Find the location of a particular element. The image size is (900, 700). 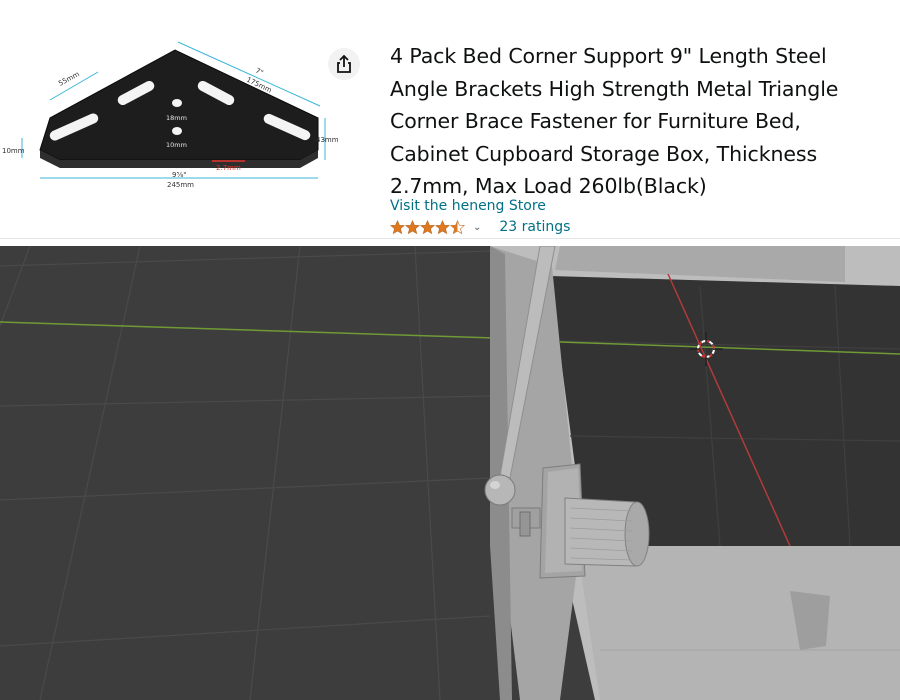

star-rating is located at coordinates (427, 227).